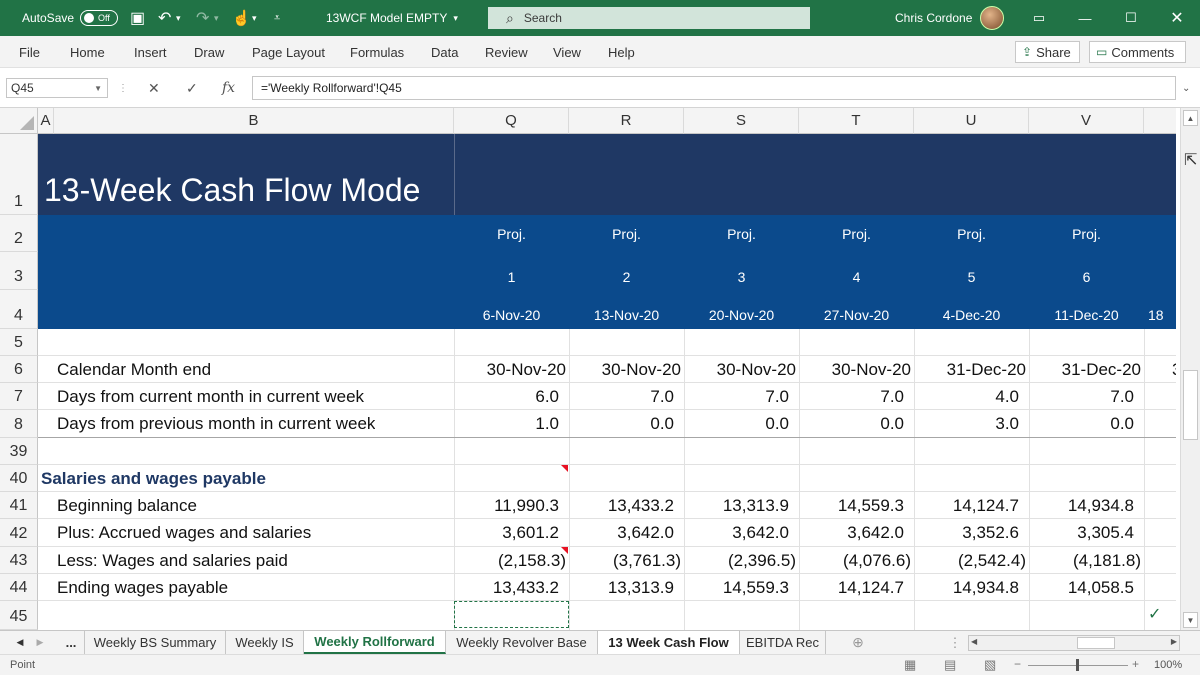 This screenshot has width=1200, height=675. What do you see at coordinates (19, 587) in the screenshot?
I see `row-header: 44` at bounding box center [19, 587].